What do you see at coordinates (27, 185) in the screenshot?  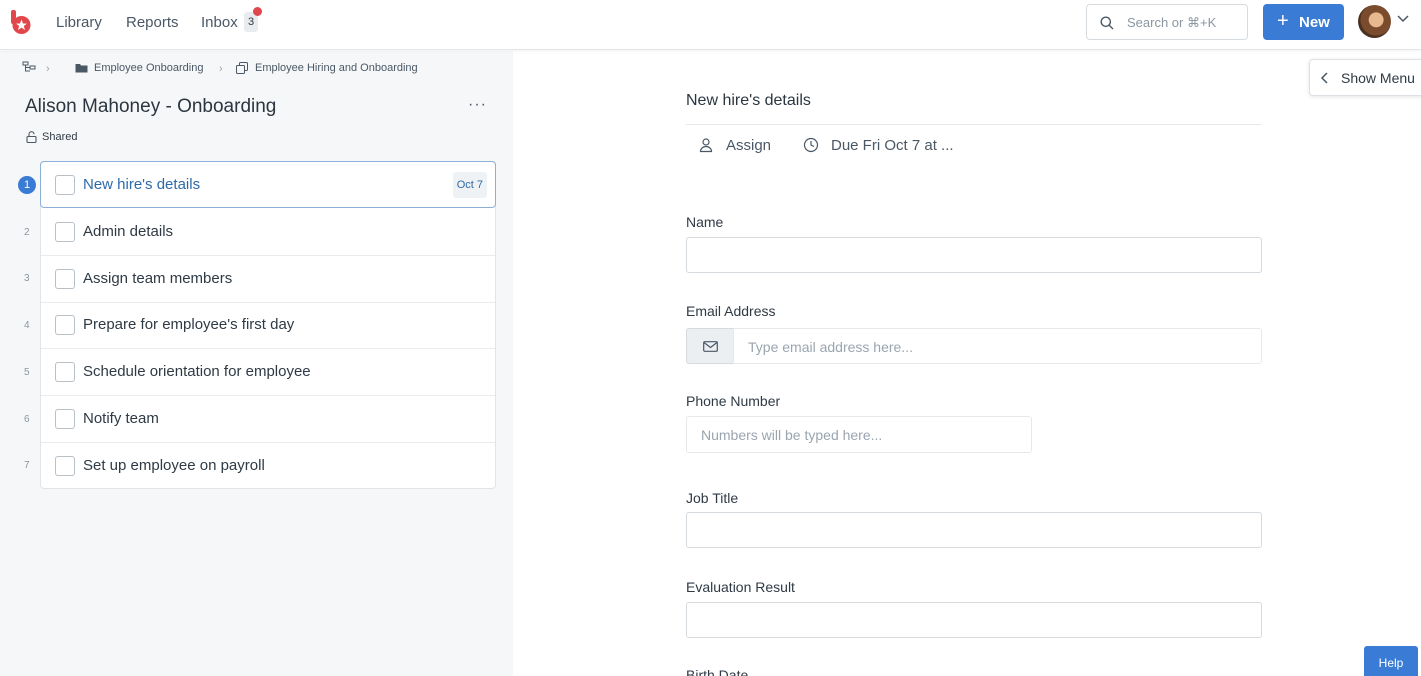 I see `task-number-active: 1` at bounding box center [27, 185].